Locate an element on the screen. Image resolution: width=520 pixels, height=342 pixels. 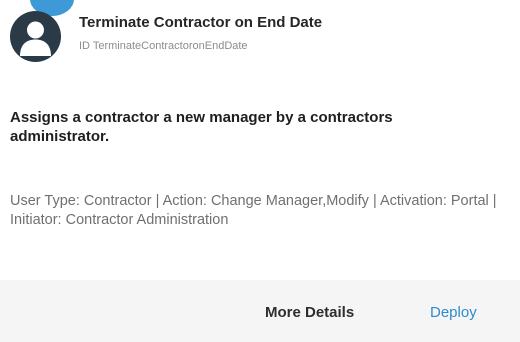
card-id: ID TerminateContractoronEndDate is located at coordinates (163, 46).